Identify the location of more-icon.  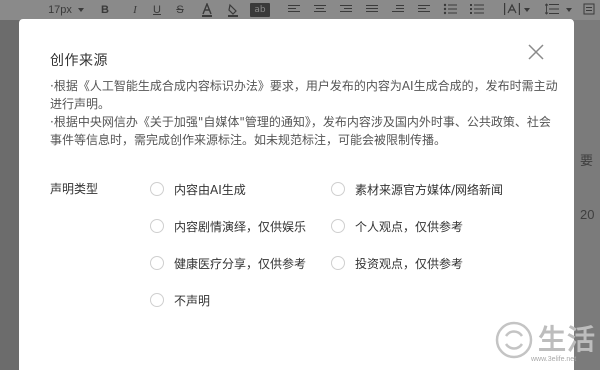
(589, 10).